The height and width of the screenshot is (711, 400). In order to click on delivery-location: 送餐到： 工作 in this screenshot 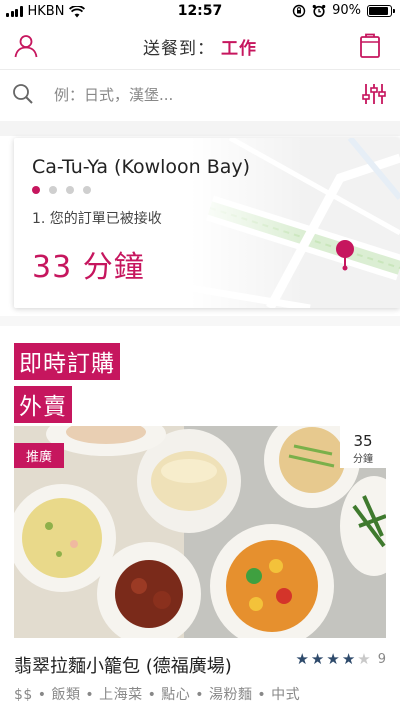, I will do `click(200, 46)`.